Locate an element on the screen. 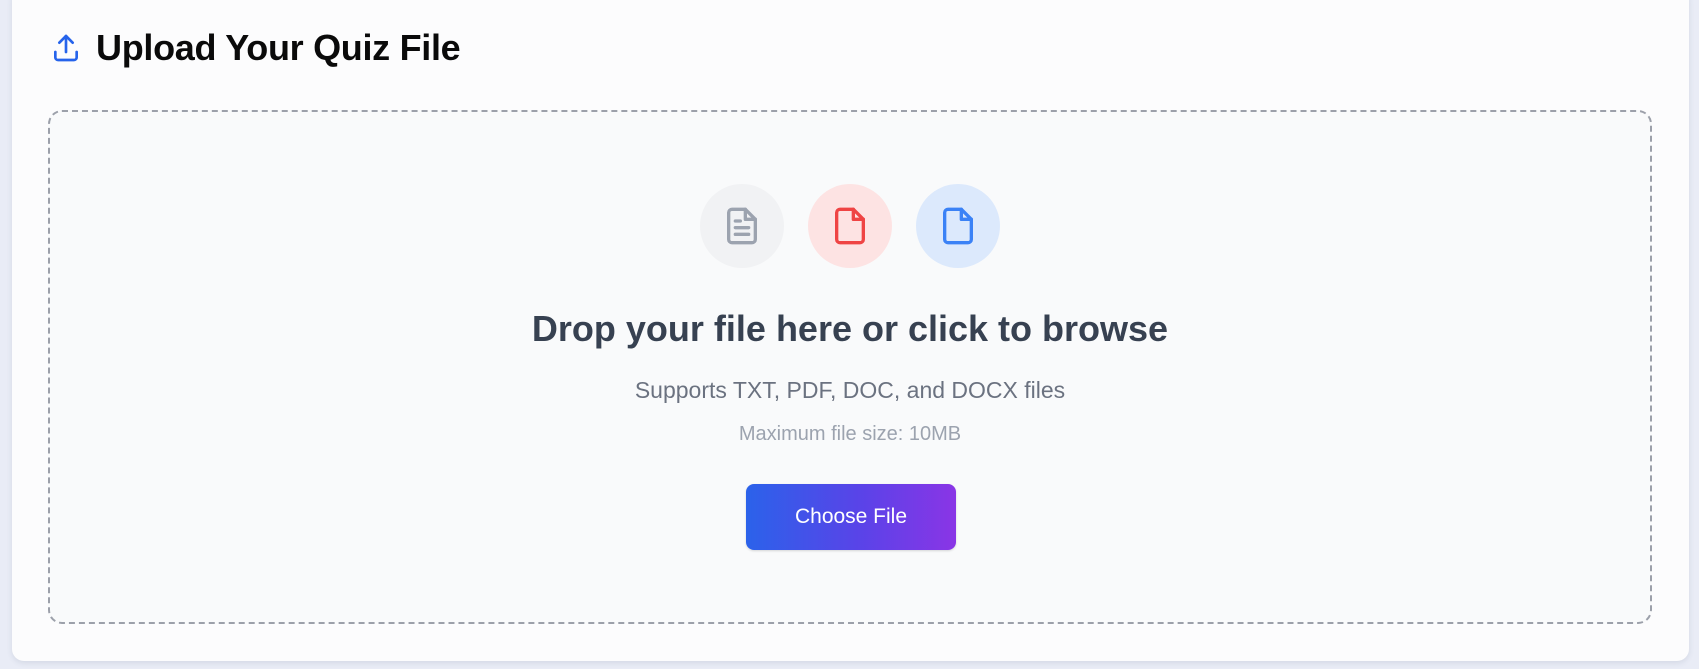  file-pdf-icon is located at coordinates (850, 226).